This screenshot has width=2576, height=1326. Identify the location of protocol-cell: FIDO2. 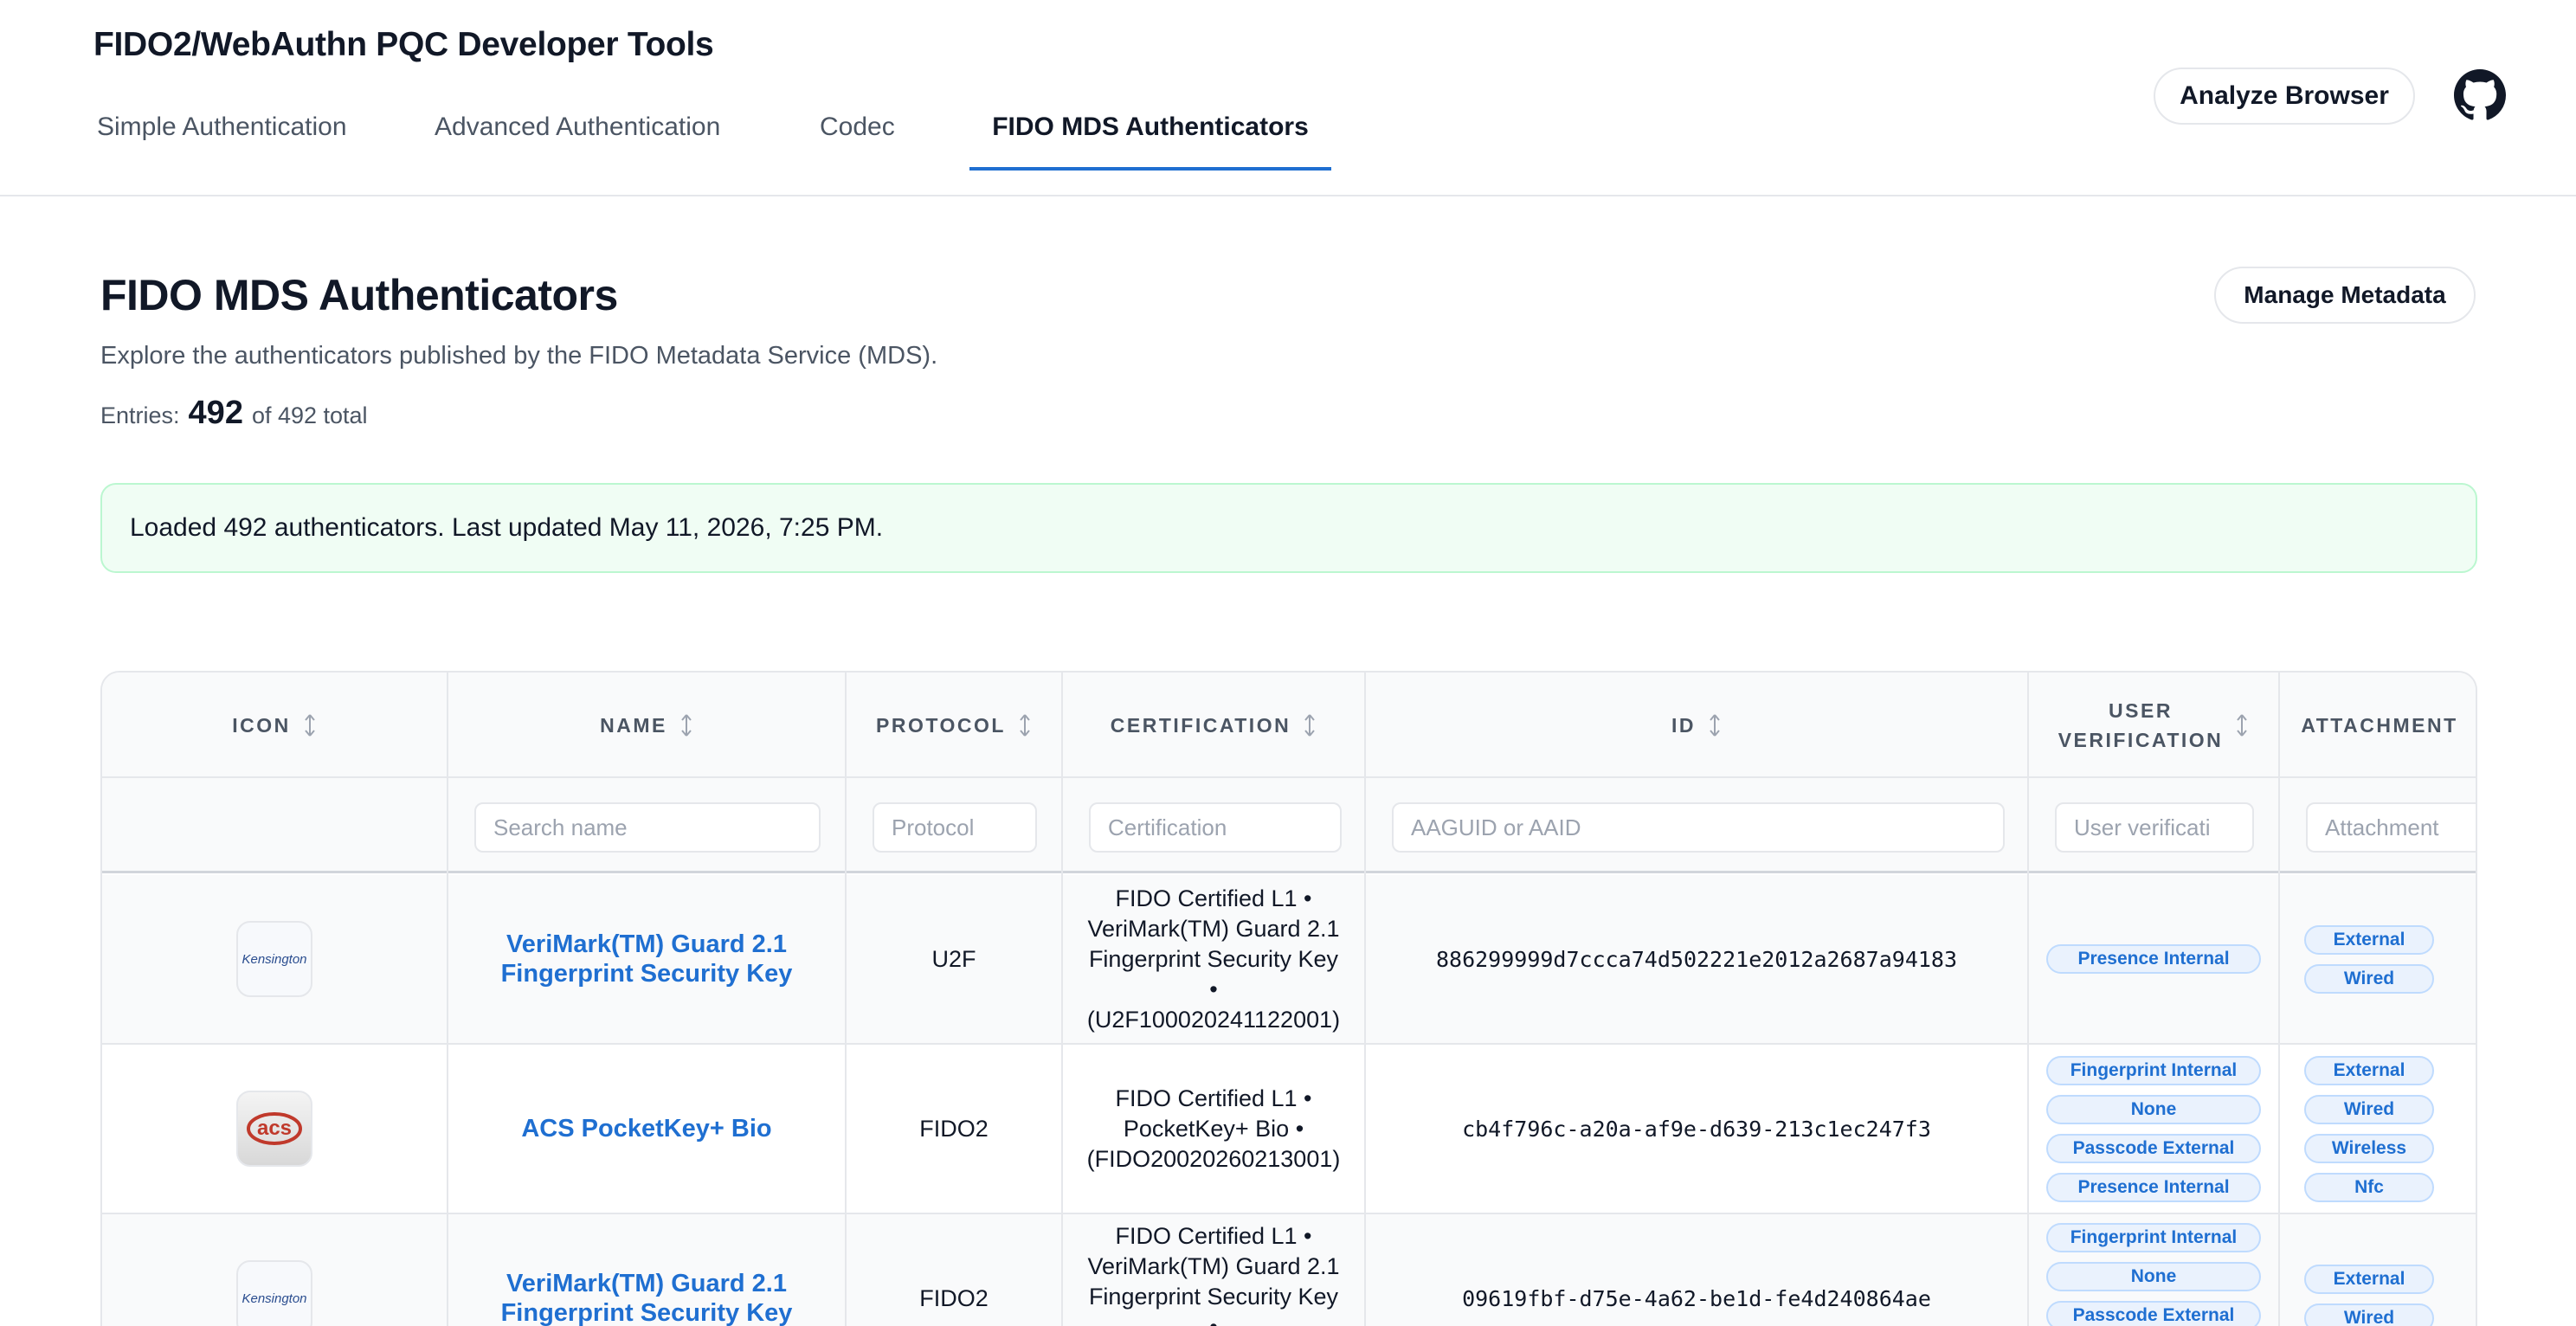
(954, 1128).